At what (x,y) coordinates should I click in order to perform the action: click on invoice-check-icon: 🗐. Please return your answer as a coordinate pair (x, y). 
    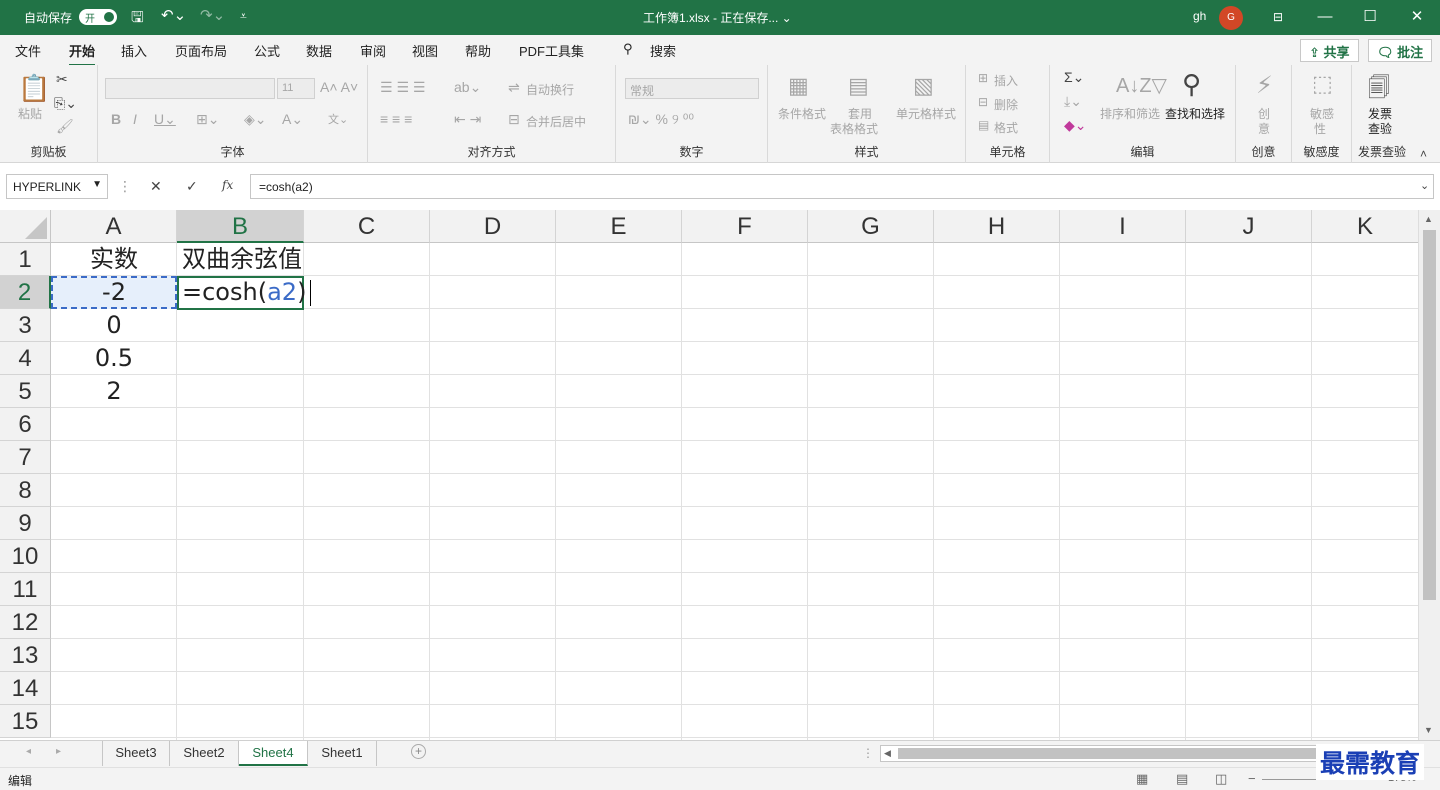
    Looking at the image, I should click on (1379, 90).